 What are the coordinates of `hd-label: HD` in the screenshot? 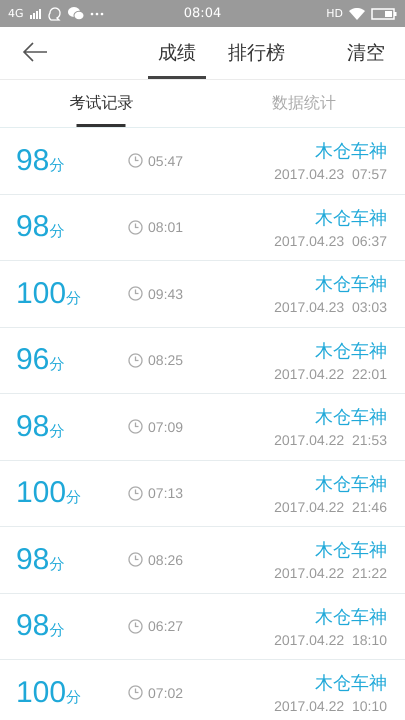 It's located at (335, 13).